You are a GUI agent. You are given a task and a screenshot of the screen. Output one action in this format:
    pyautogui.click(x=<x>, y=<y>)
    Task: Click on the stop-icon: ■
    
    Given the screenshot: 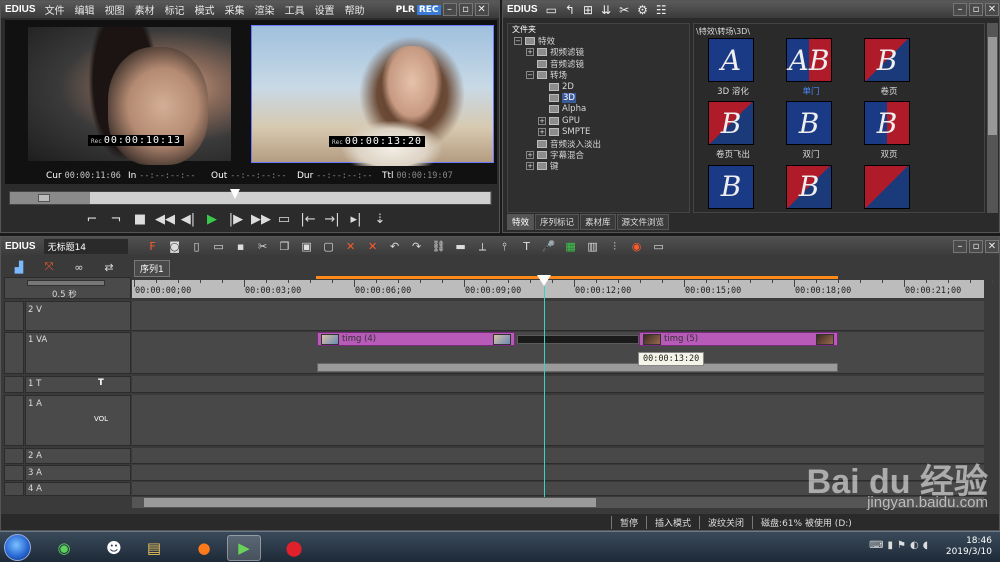 What is the action you would take?
    pyautogui.click(x=140, y=220)
    